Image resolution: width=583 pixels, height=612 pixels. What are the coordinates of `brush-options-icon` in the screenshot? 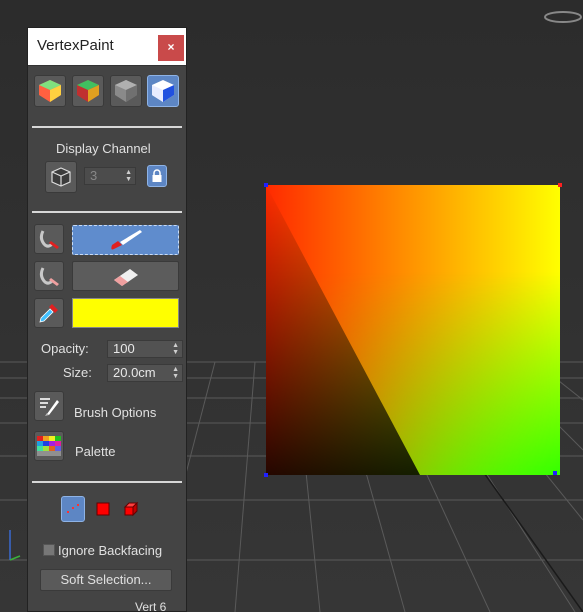 It's located at (49, 407).